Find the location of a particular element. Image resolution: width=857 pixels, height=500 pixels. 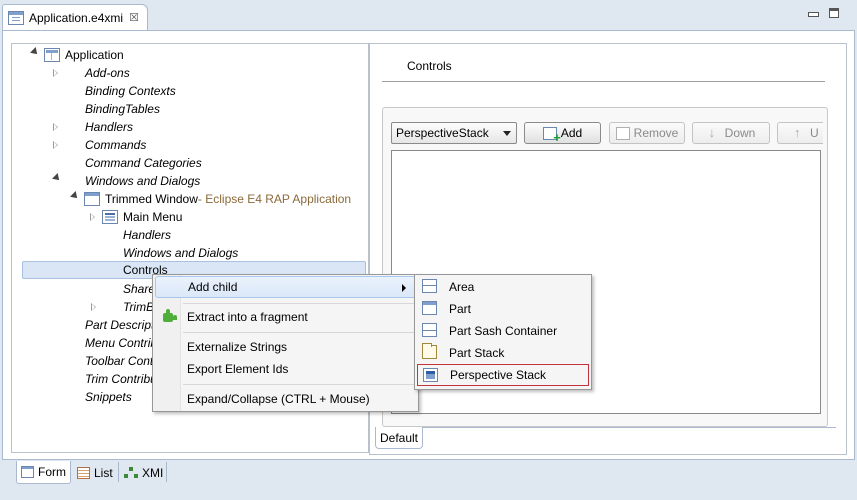

menu-item-label: Extract into a fragment is located at coordinates (247, 317).